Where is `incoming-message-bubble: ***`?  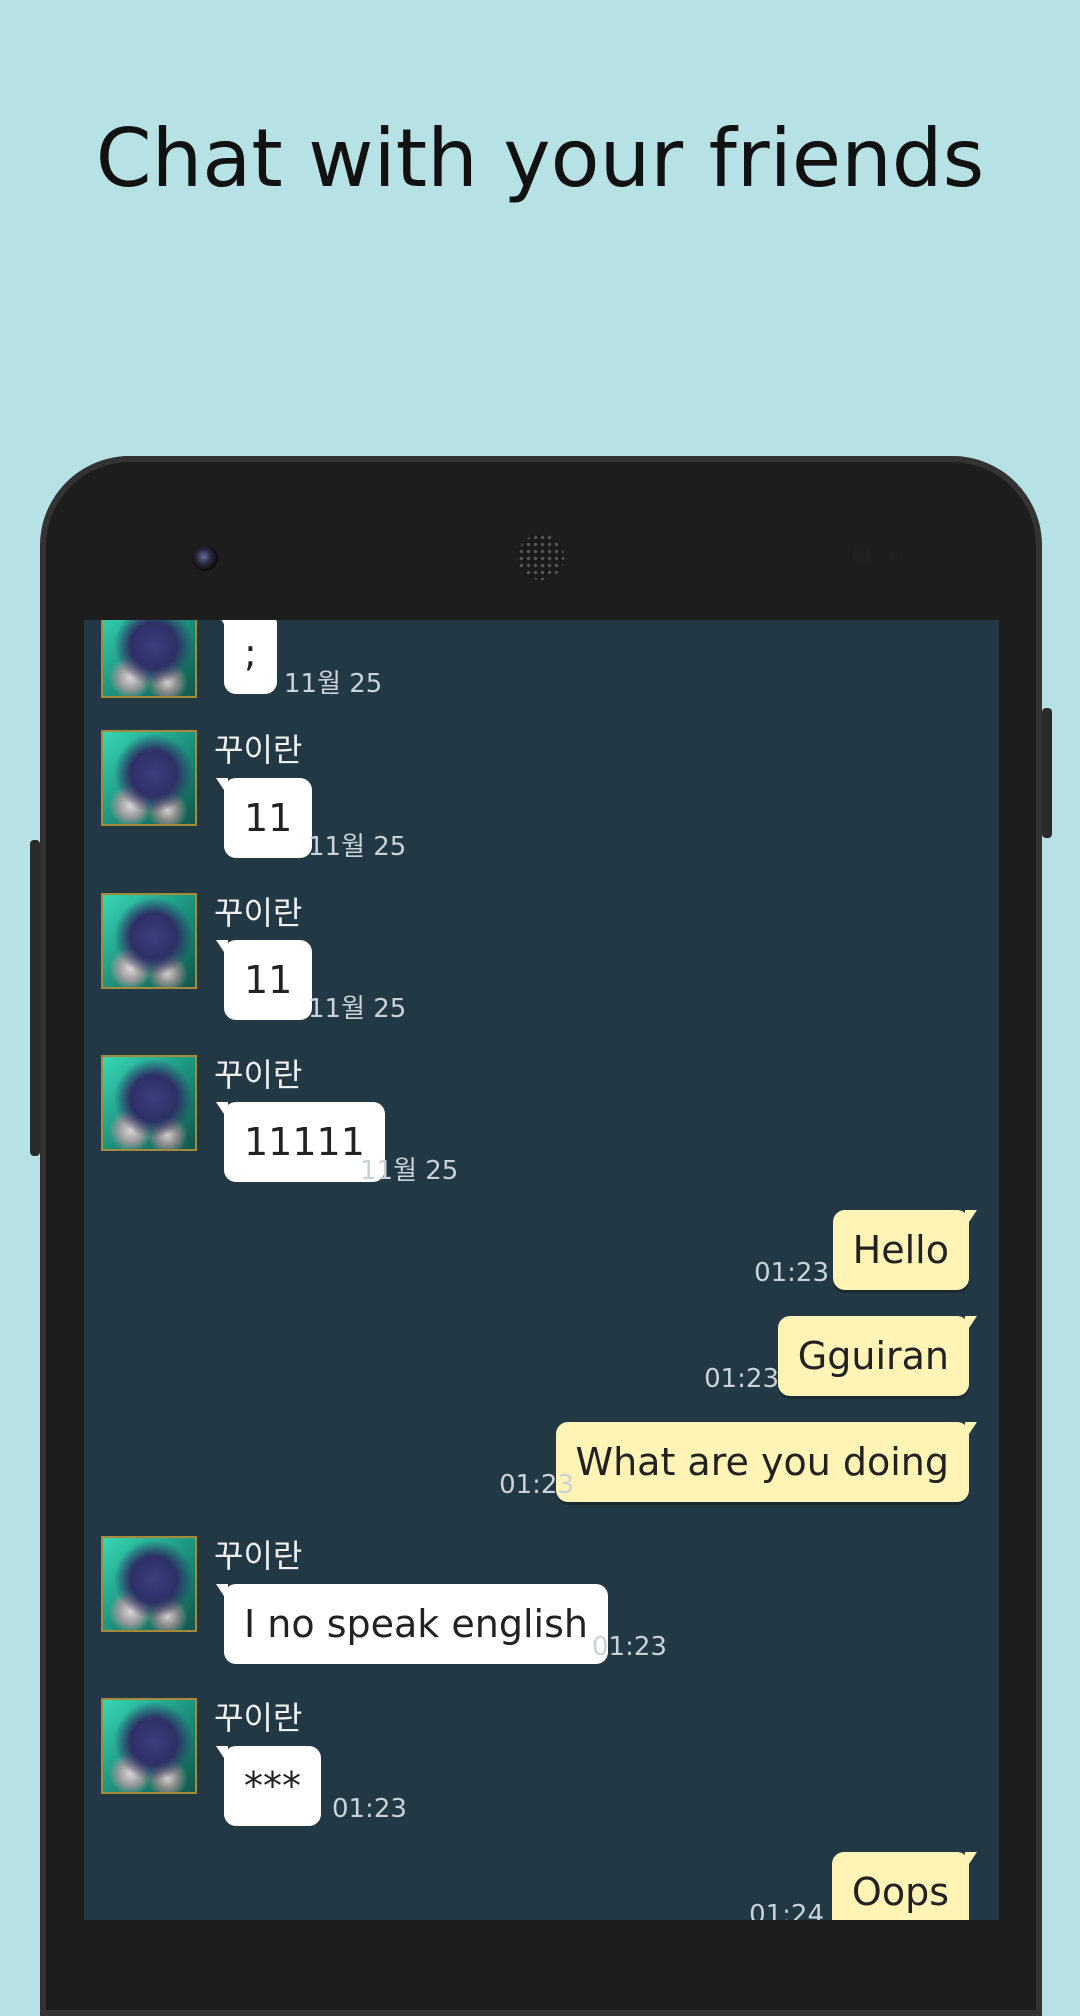 incoming-message-bubble: *** is located at coordinates (268, 1786).